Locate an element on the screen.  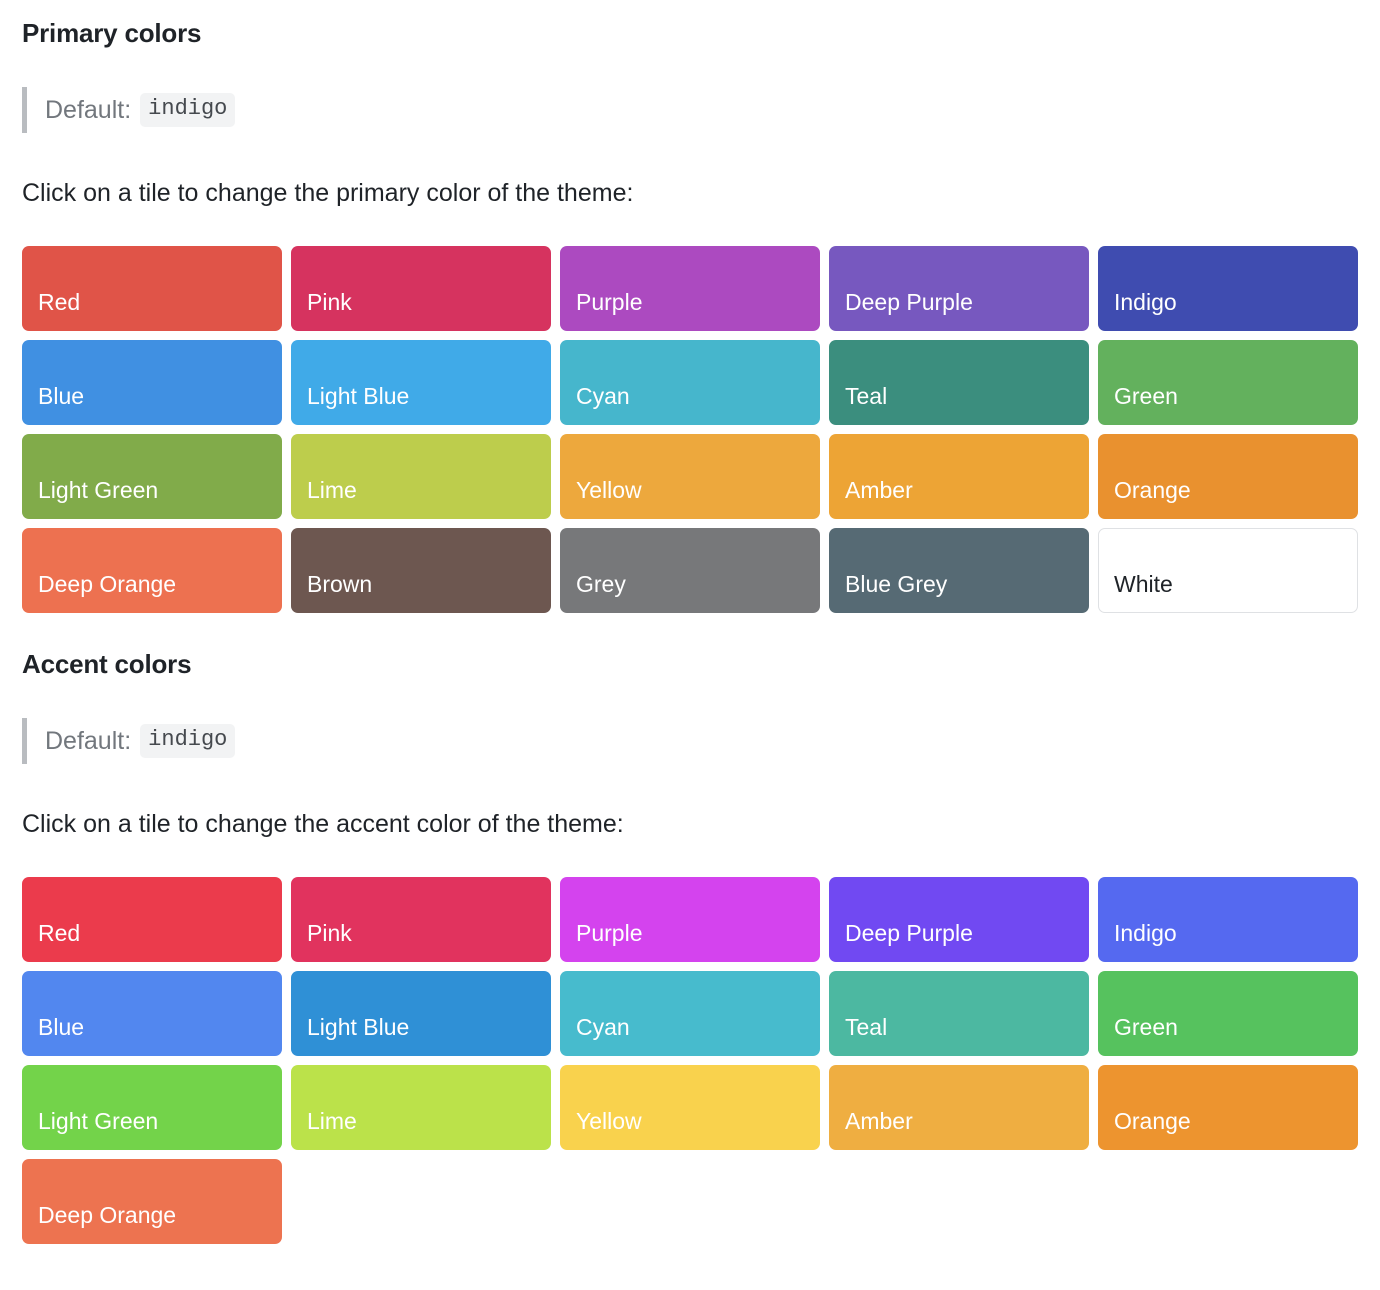
color-tile: White is located at coordinates (1228, 570).